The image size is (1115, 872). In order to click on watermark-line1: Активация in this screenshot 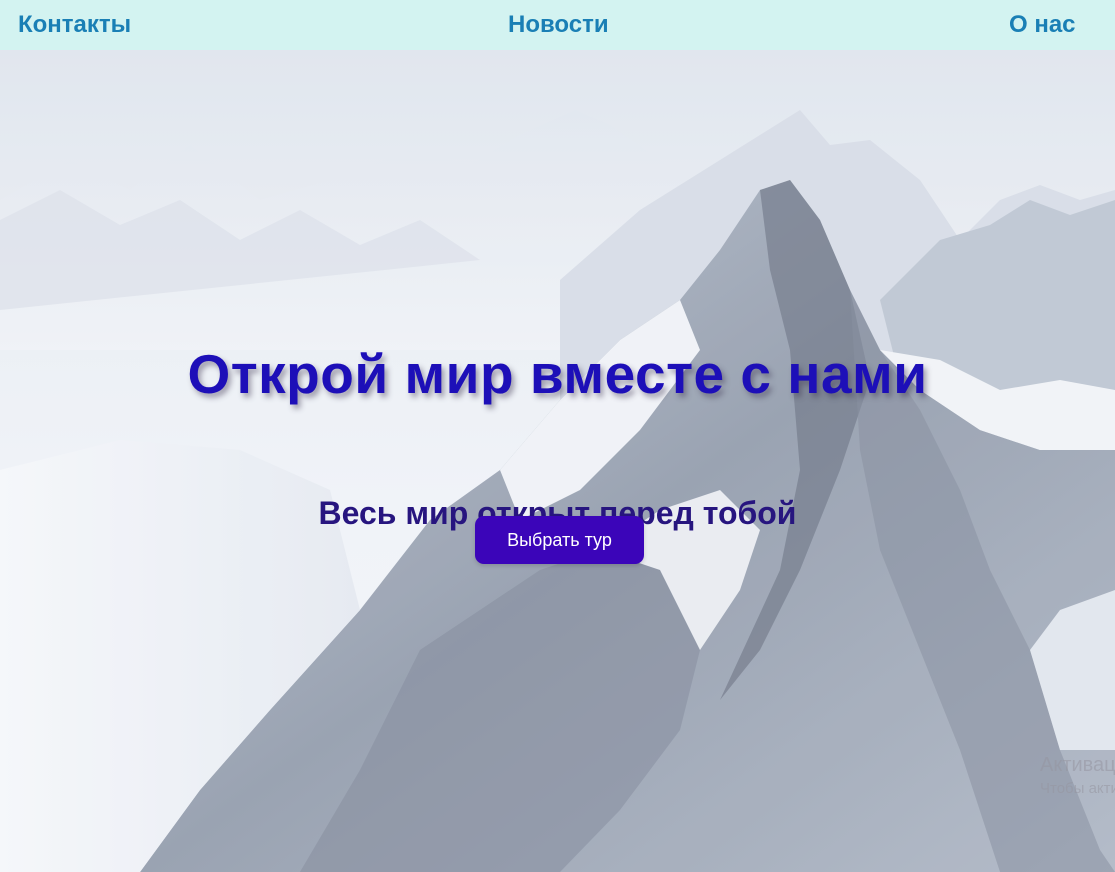, I will do `click(1077, 765)`.